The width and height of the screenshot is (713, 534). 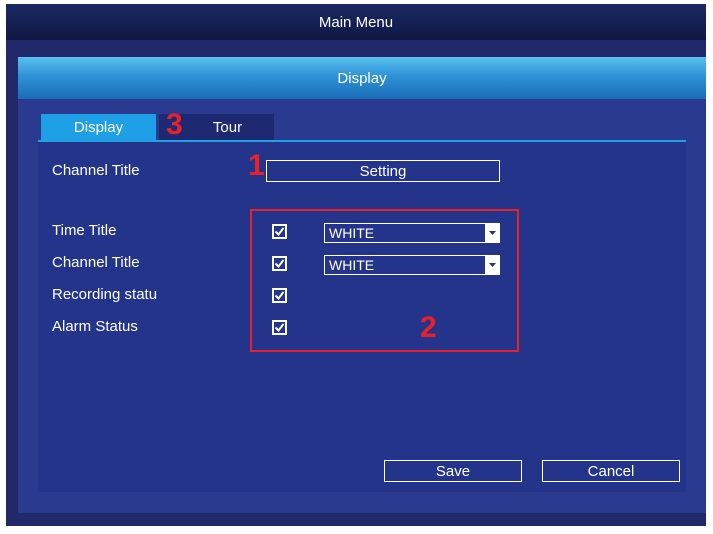 I want to click on channel-title-setting-button: Setting, so click(x=383, y=171).